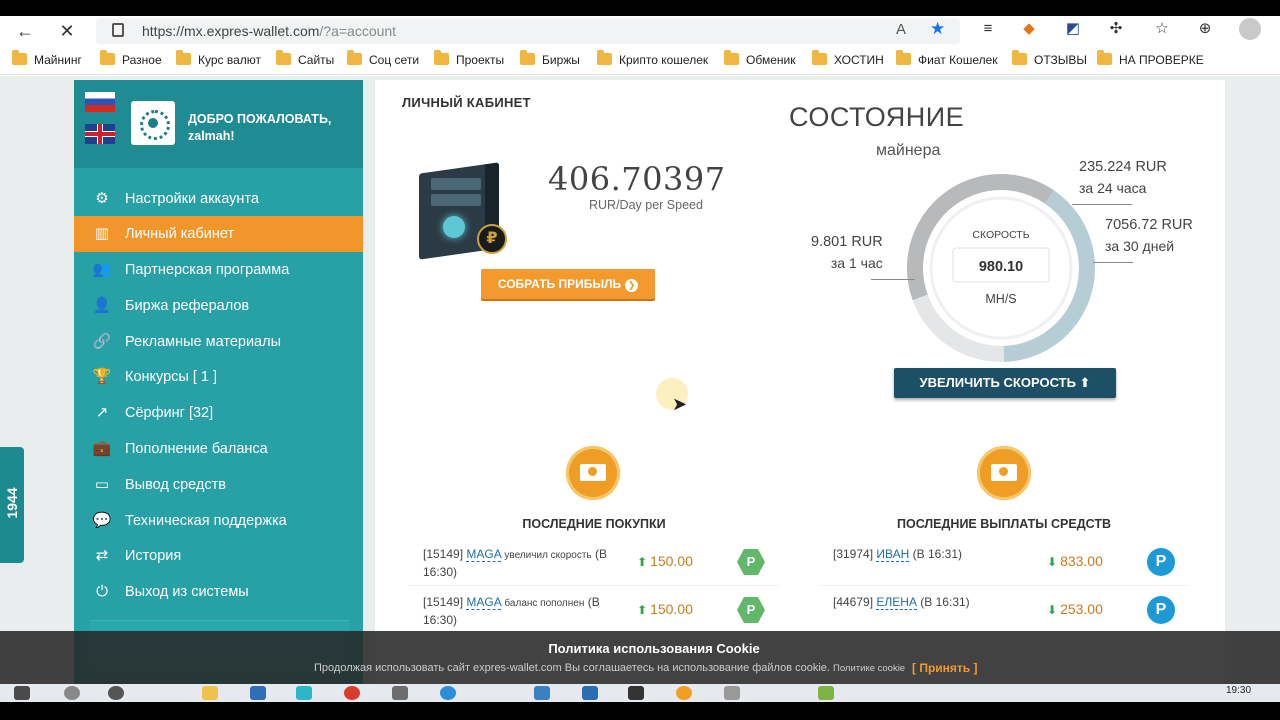 Image resolution: width=1280 pixels, height=720 pixels. Describe the element at coordinates (1029, 29) in the screenshot. I see `metamask-icon: ◆` at that location.